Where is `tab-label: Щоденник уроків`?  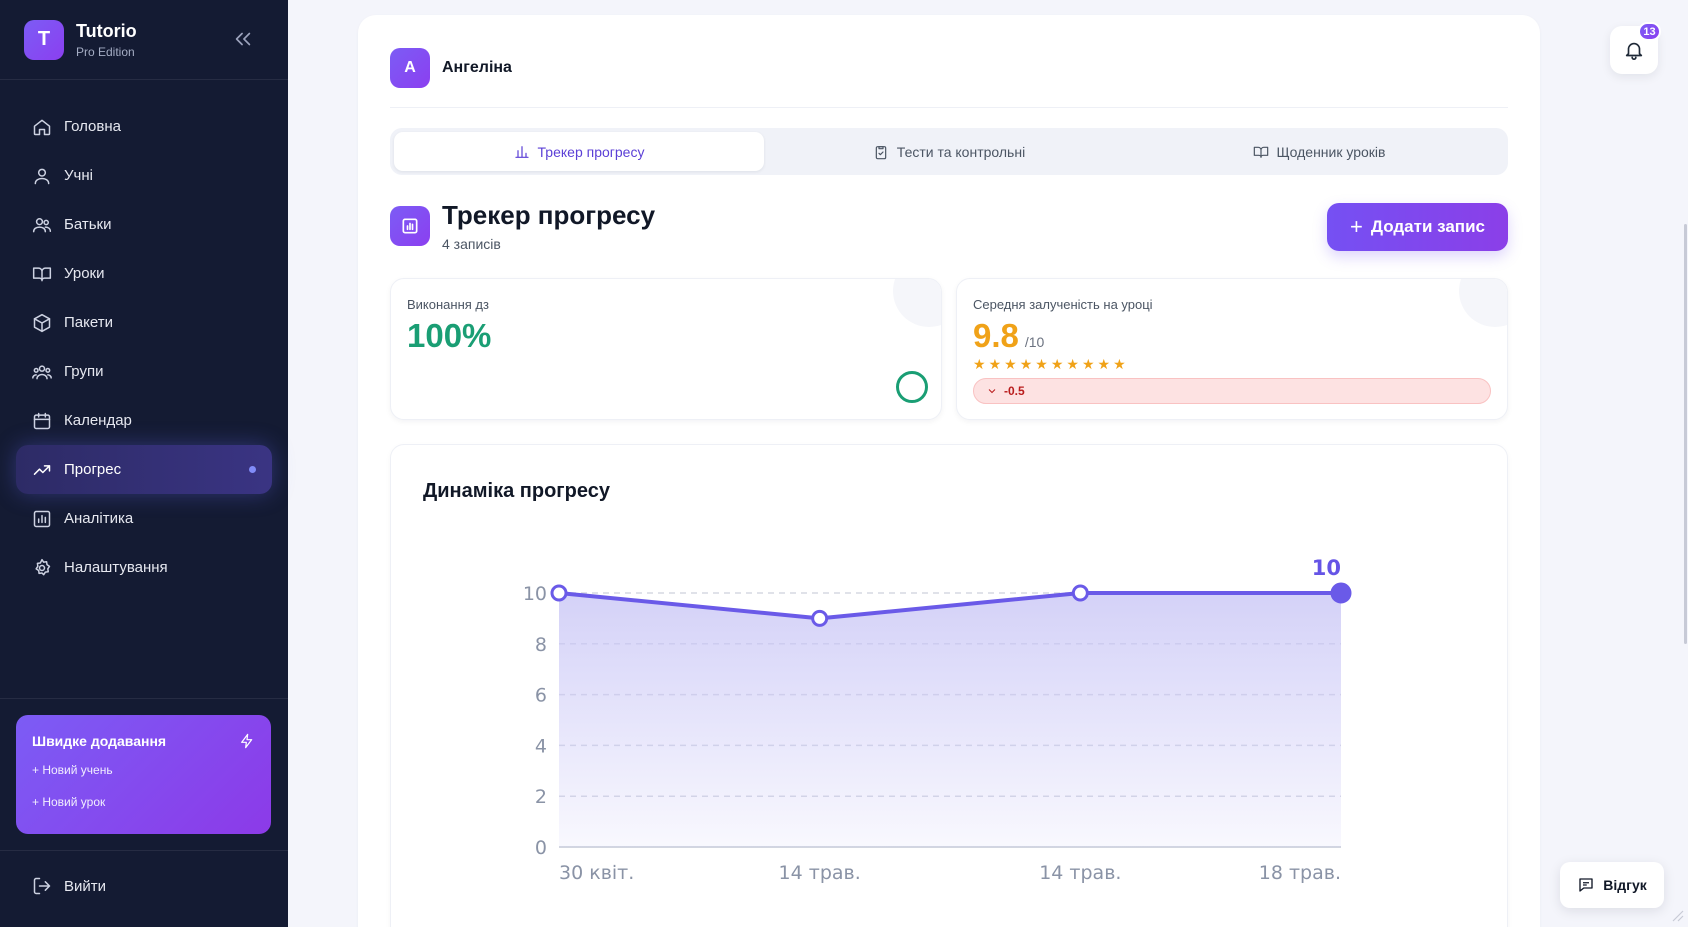
tab-label: Щоденник уроків is located at coordinates (1331, 151).